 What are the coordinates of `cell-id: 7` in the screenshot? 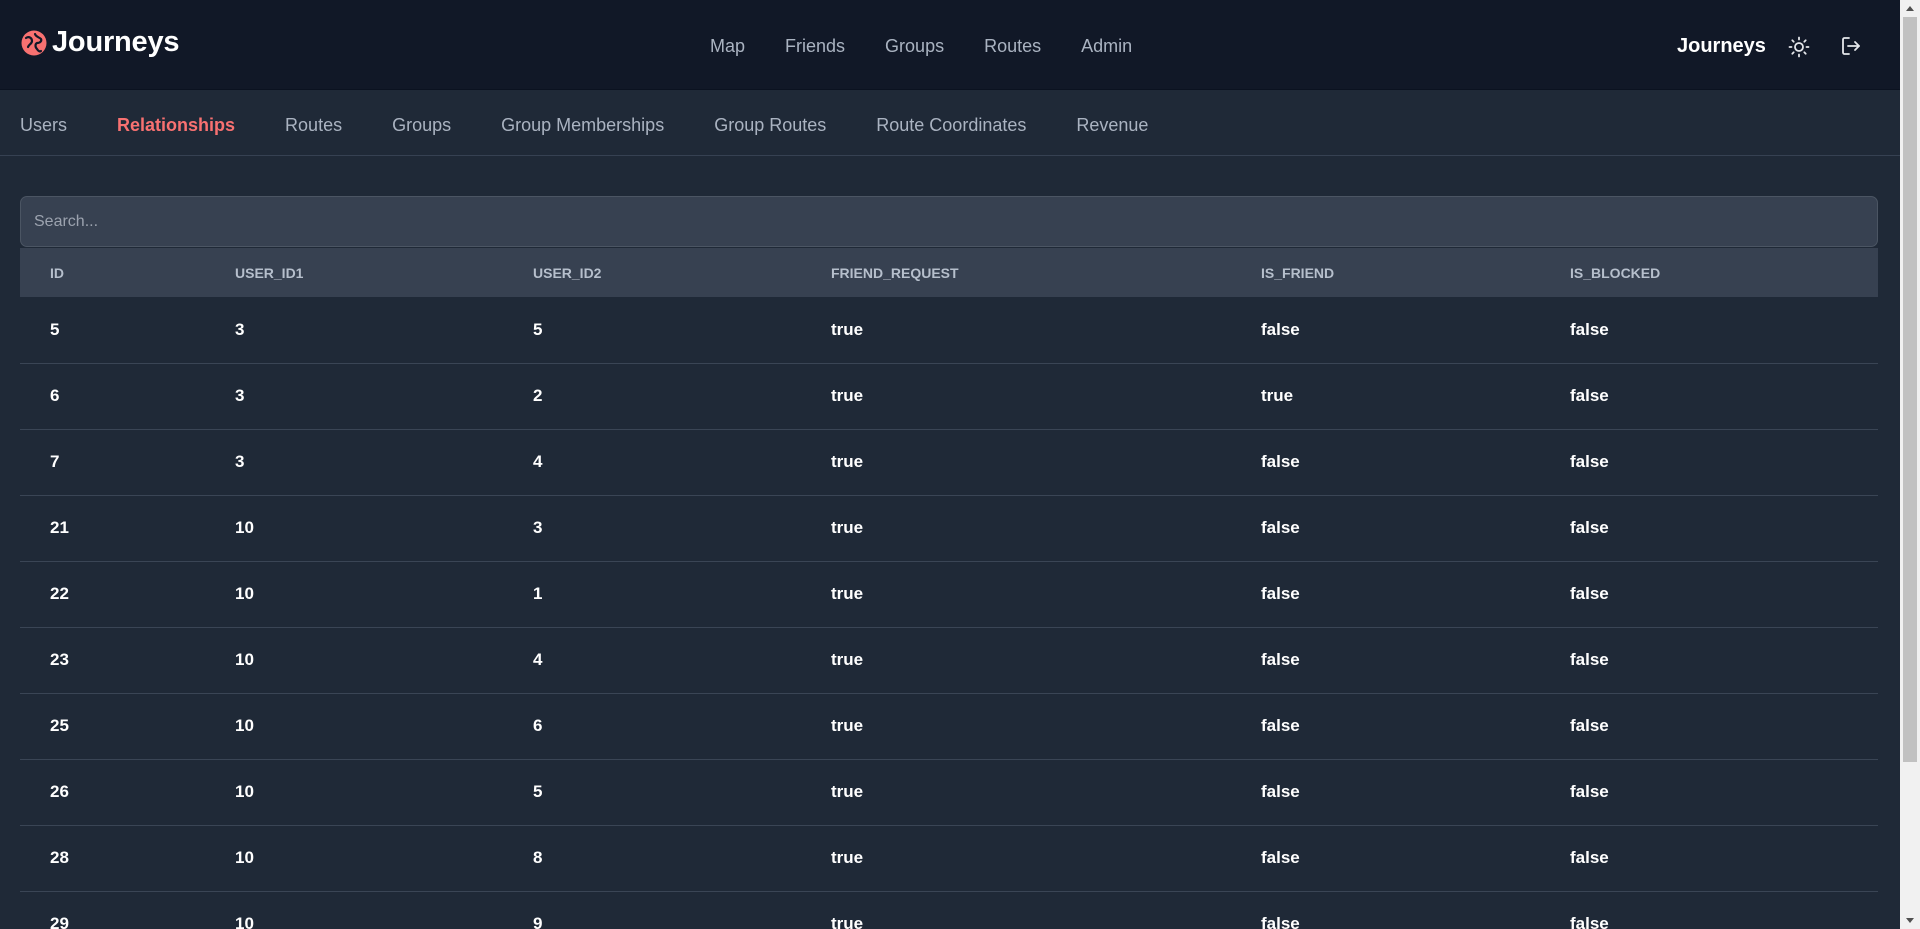 It's located at (55, 461).